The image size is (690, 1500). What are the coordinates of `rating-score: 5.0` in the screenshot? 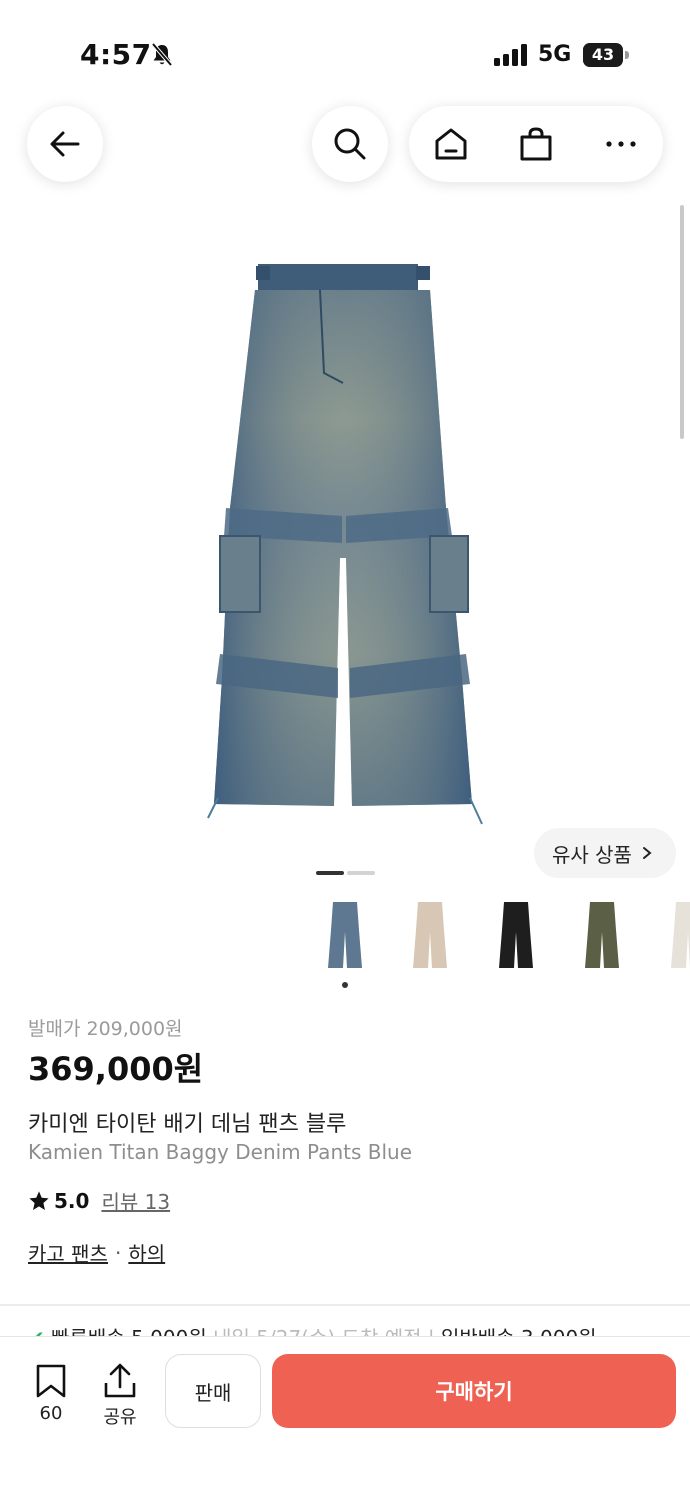 It's located at (72, 1200).